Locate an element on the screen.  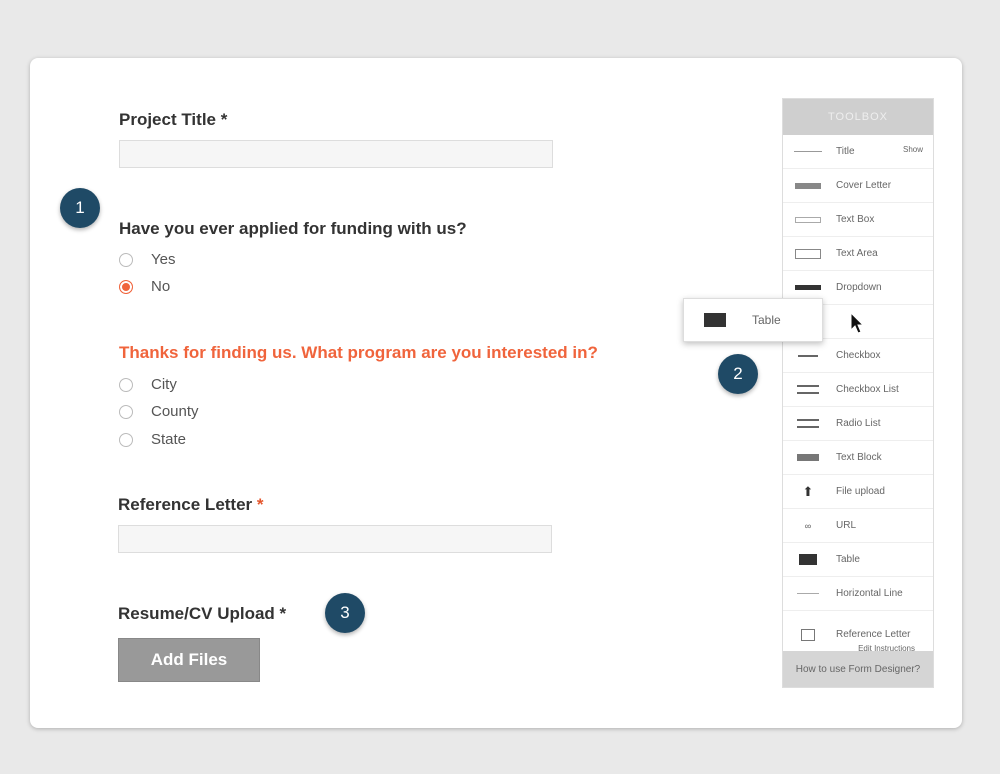
dragged-item-label: Table is located at coordinates (766, 320).